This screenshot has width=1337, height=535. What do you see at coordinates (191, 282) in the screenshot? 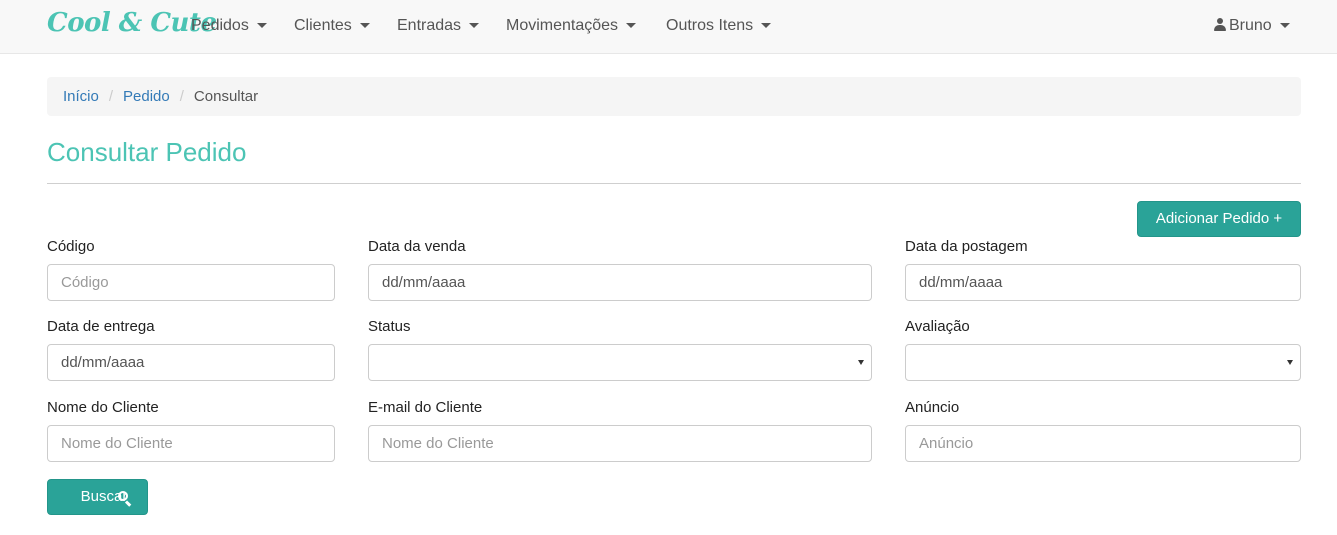
I see `codigo-input` at bounding box center [191, 282].